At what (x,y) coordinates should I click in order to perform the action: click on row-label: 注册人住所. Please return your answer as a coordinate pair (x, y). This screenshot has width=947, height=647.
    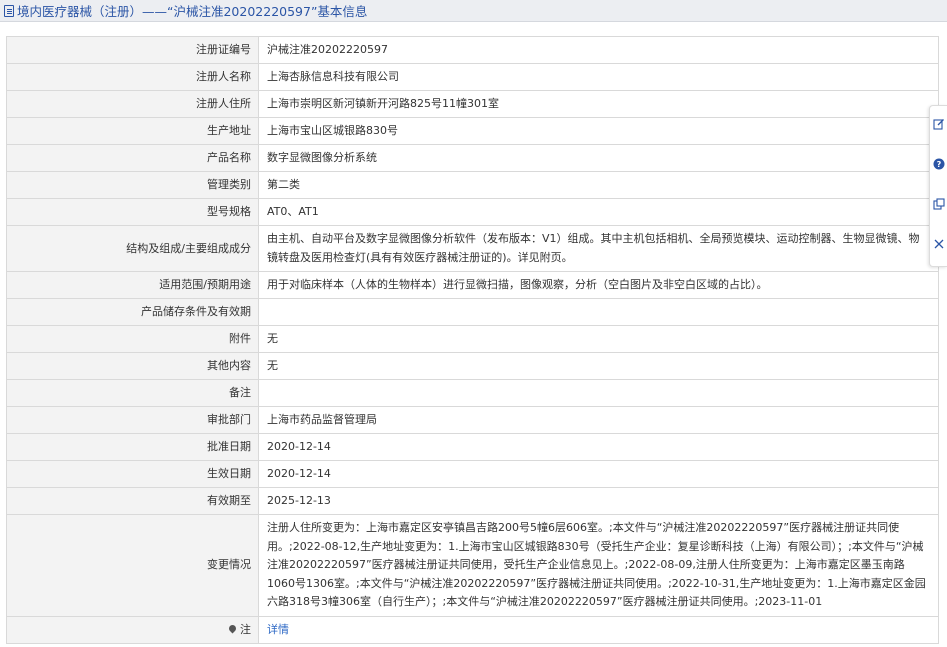
    Looking at the image, I should click on (132, 104).